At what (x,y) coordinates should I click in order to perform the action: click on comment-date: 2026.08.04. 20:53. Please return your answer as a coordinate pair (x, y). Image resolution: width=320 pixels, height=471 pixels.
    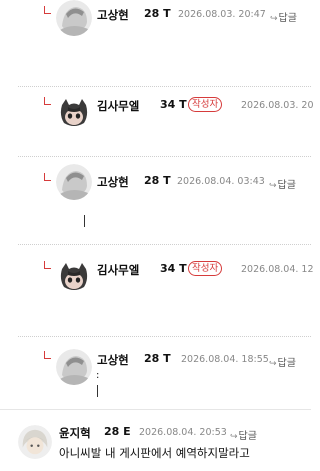
    Looking at the image, I should click on (183, 432).